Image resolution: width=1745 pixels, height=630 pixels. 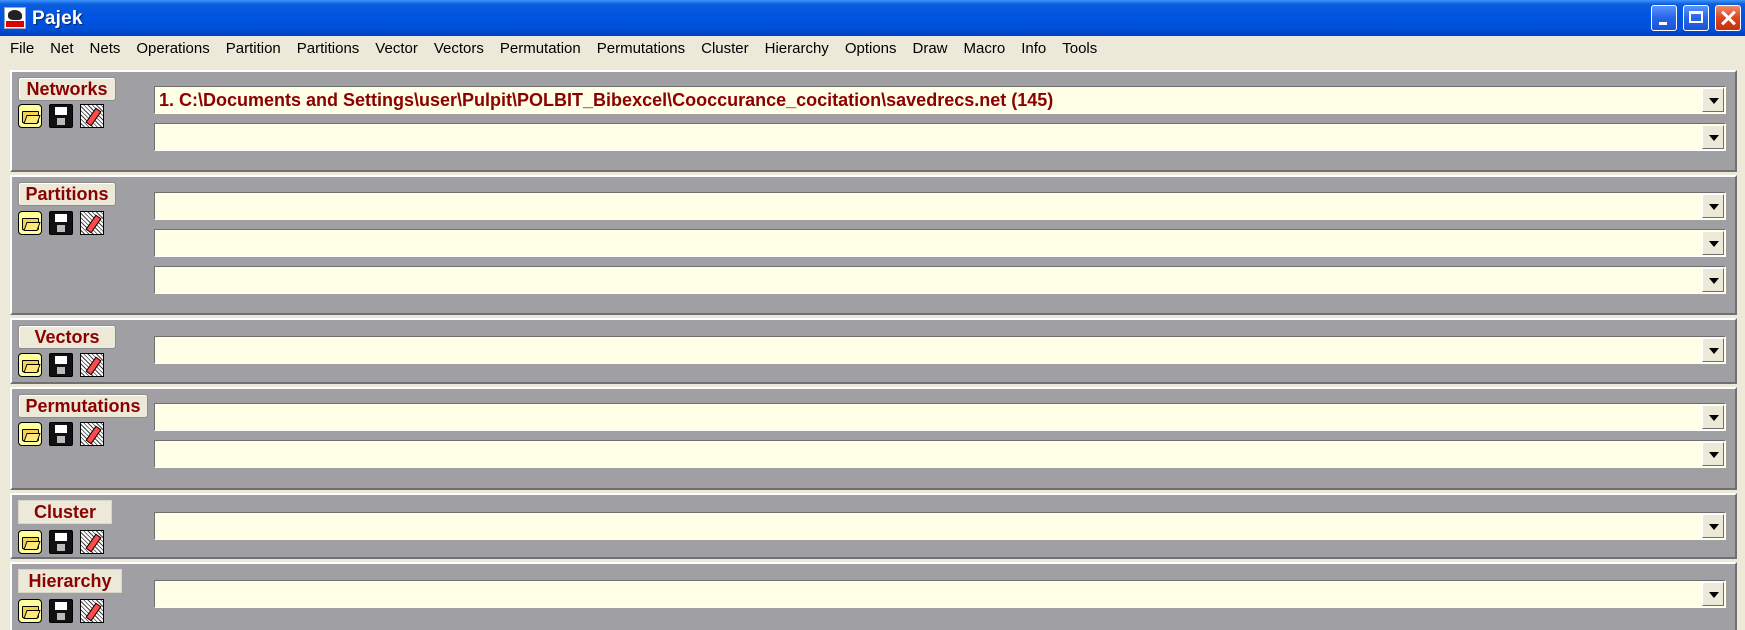 I want to click on menu-partitions: Partitions, so click(x=328, y=49).